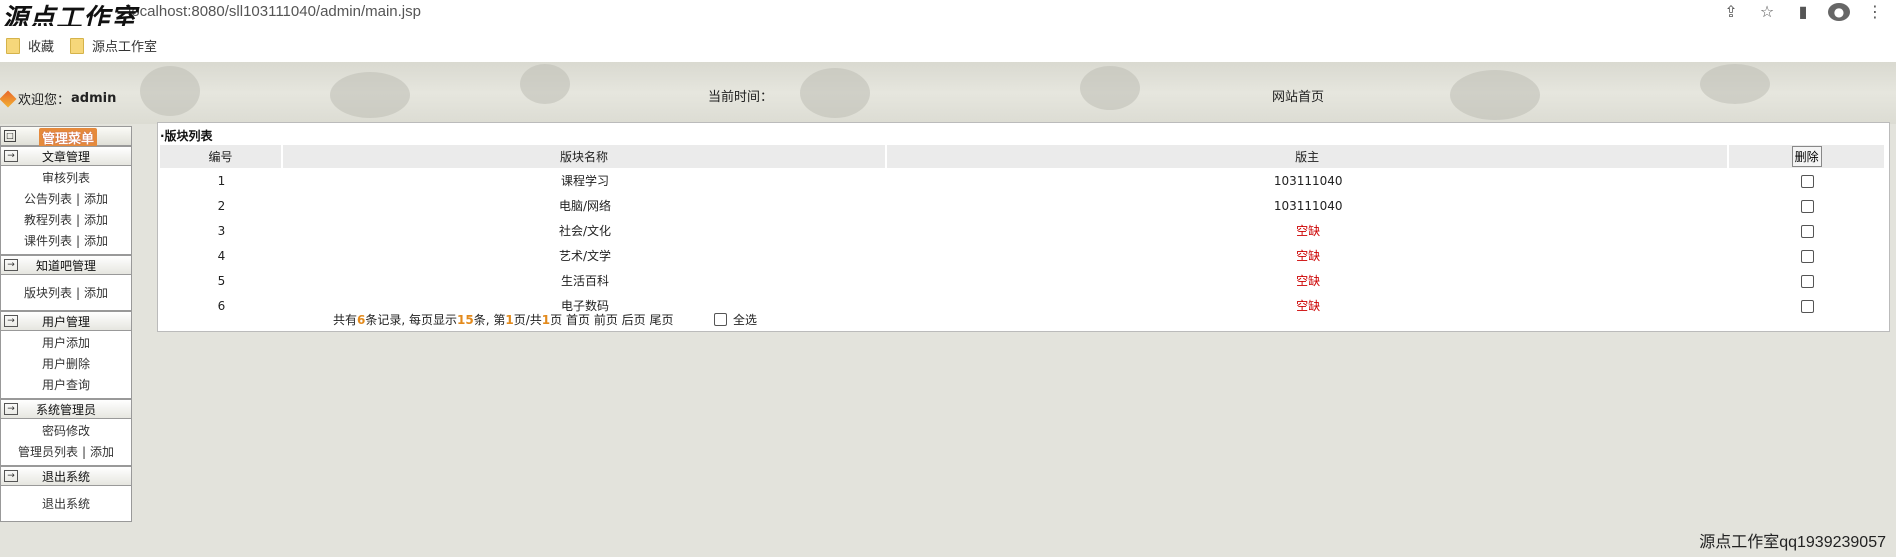  I want to click on group-admins: → 系统管理员, so click(66, 409).